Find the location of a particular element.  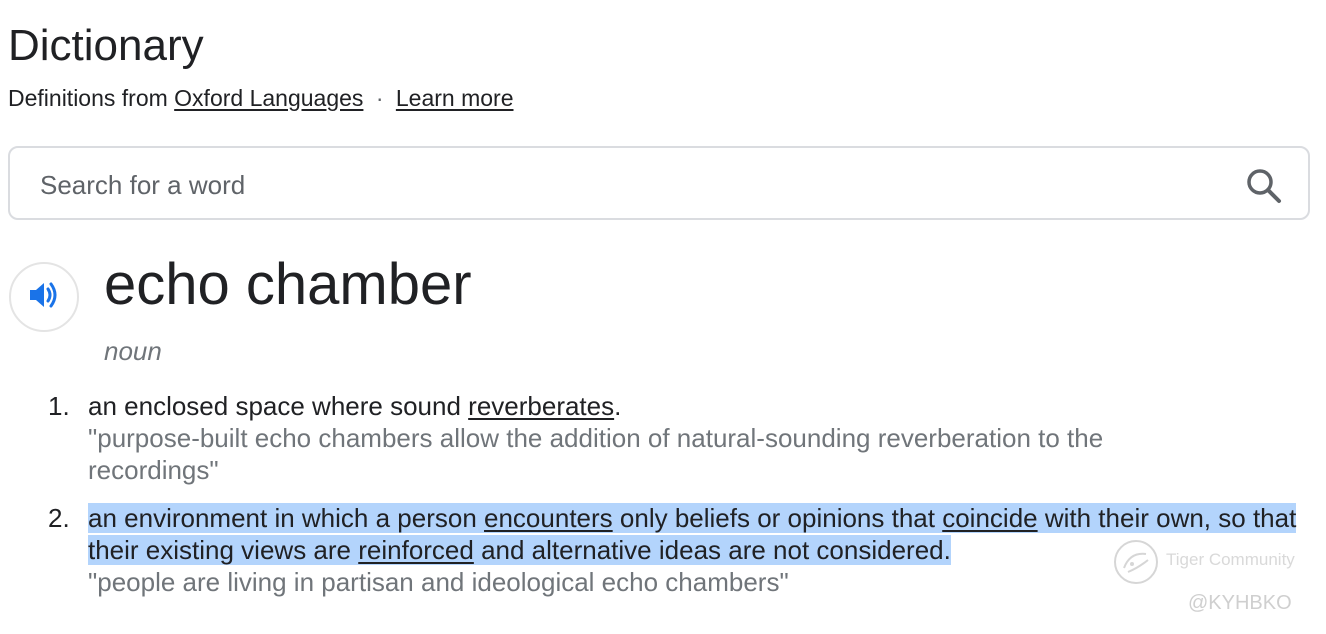

sense-number: 1. is located at coordinates (59, 406).